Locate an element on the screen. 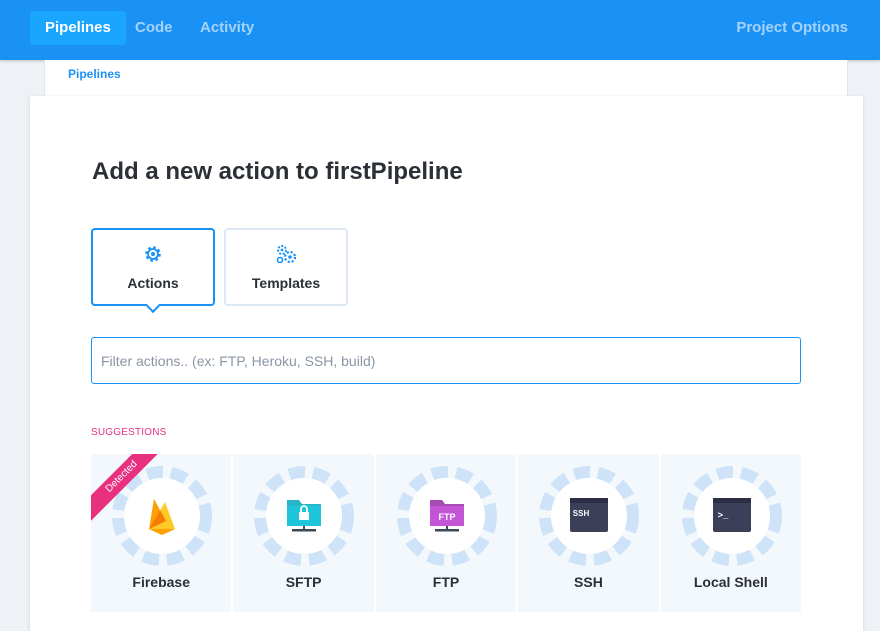 The height and width of the screenshot is (631, 880). ssh-badge-text: SSH is located at coordinates (581, 513).